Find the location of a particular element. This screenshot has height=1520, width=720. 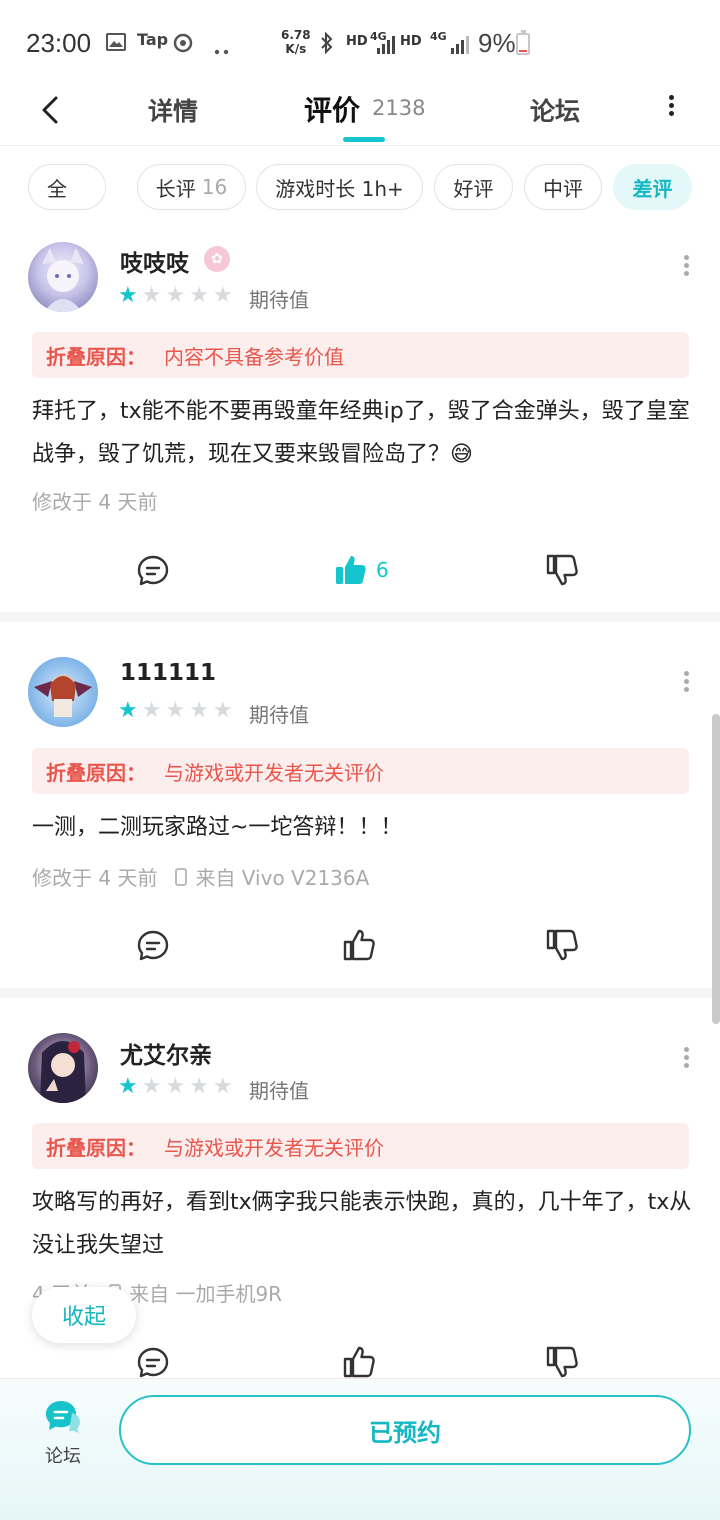

forum-chat-icon is located at coordinates (63, 1417).